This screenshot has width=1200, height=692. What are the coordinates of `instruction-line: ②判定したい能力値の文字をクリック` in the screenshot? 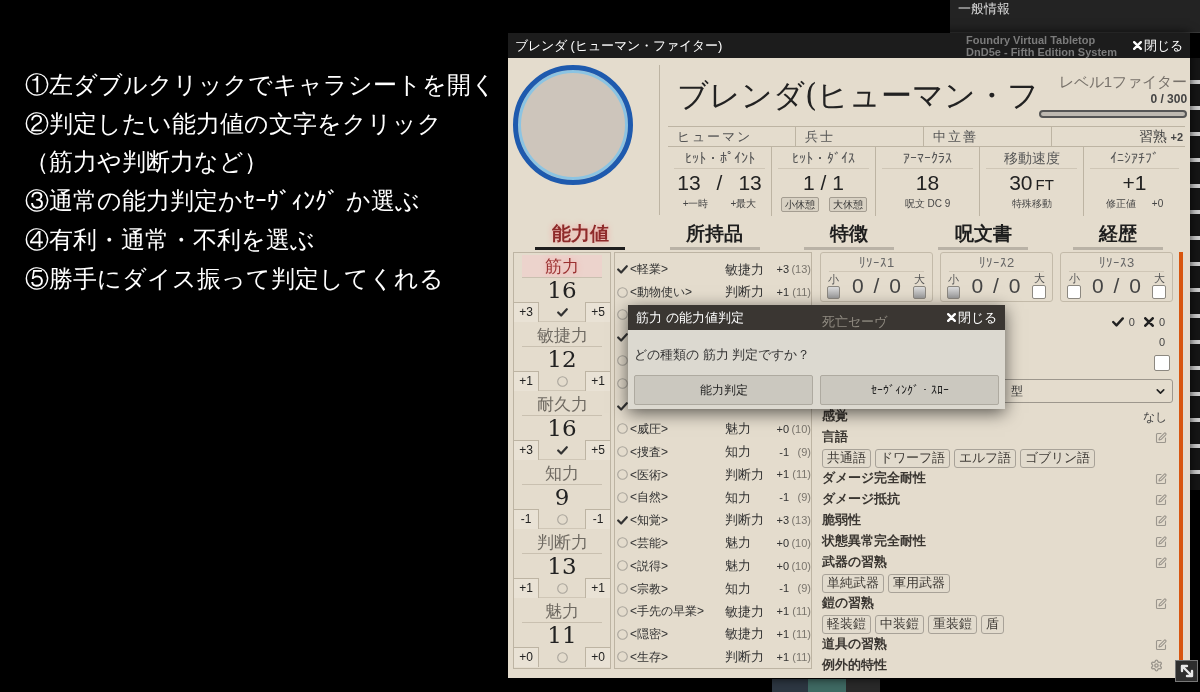 It's located at (233, 123).